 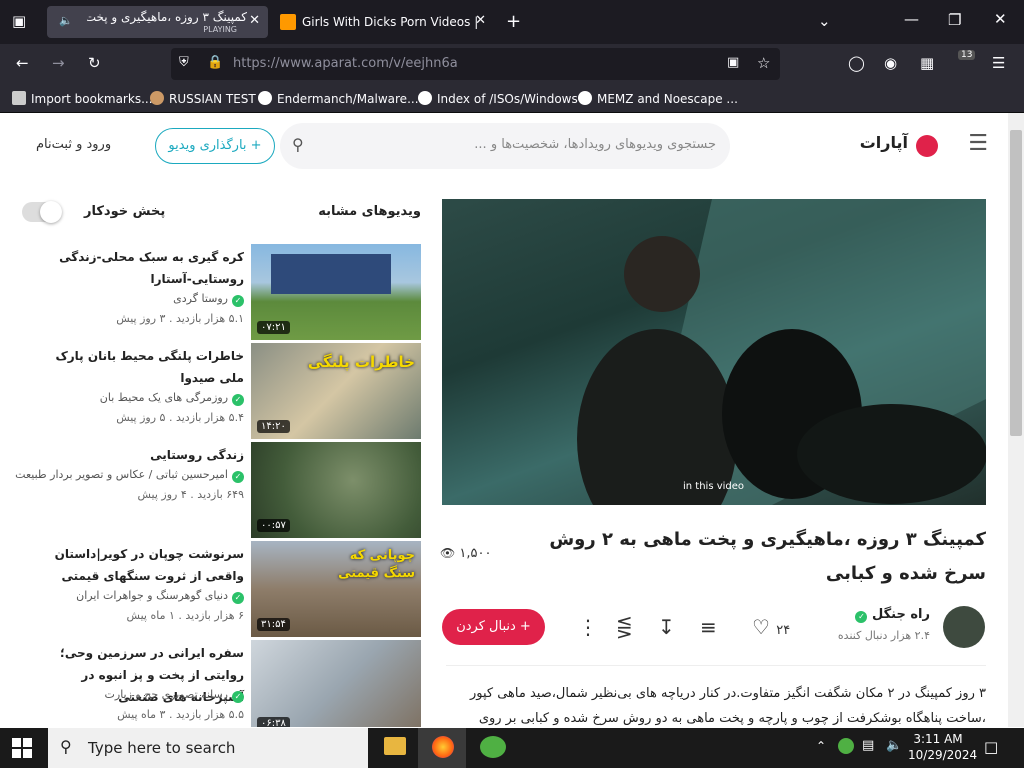 I want to click on related-video-channel: ✓ روزمرگی های یک محیط بان, so click(x=172, y=398).